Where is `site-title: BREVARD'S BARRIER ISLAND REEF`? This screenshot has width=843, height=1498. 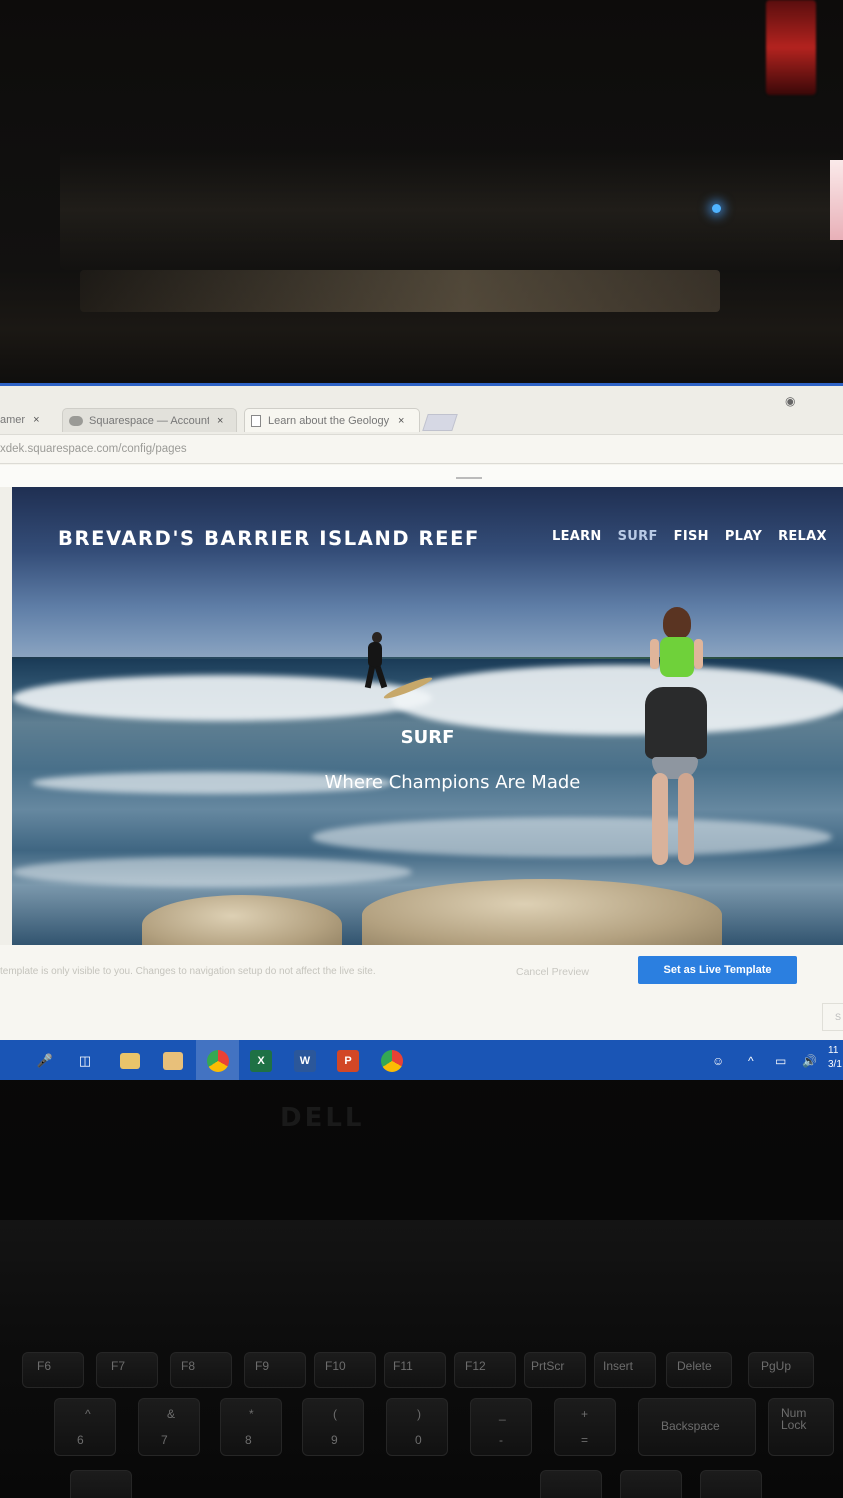
site-title: BREVARD'S BARRIER ISLAND REEF is located at coordinates (269, 538).